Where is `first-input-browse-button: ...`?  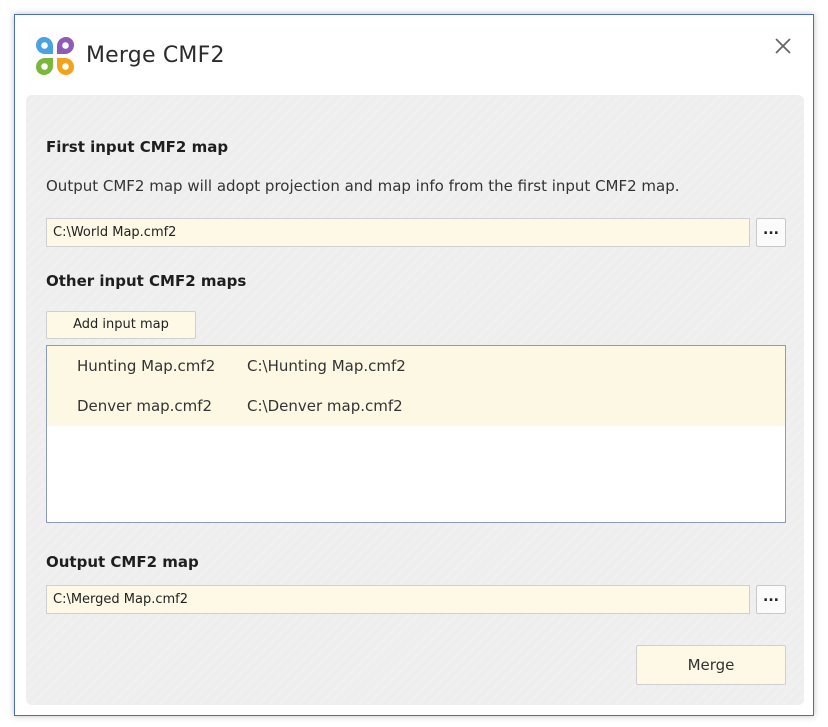 first-input-browse-button: ... is located at coordinates (771, 232).